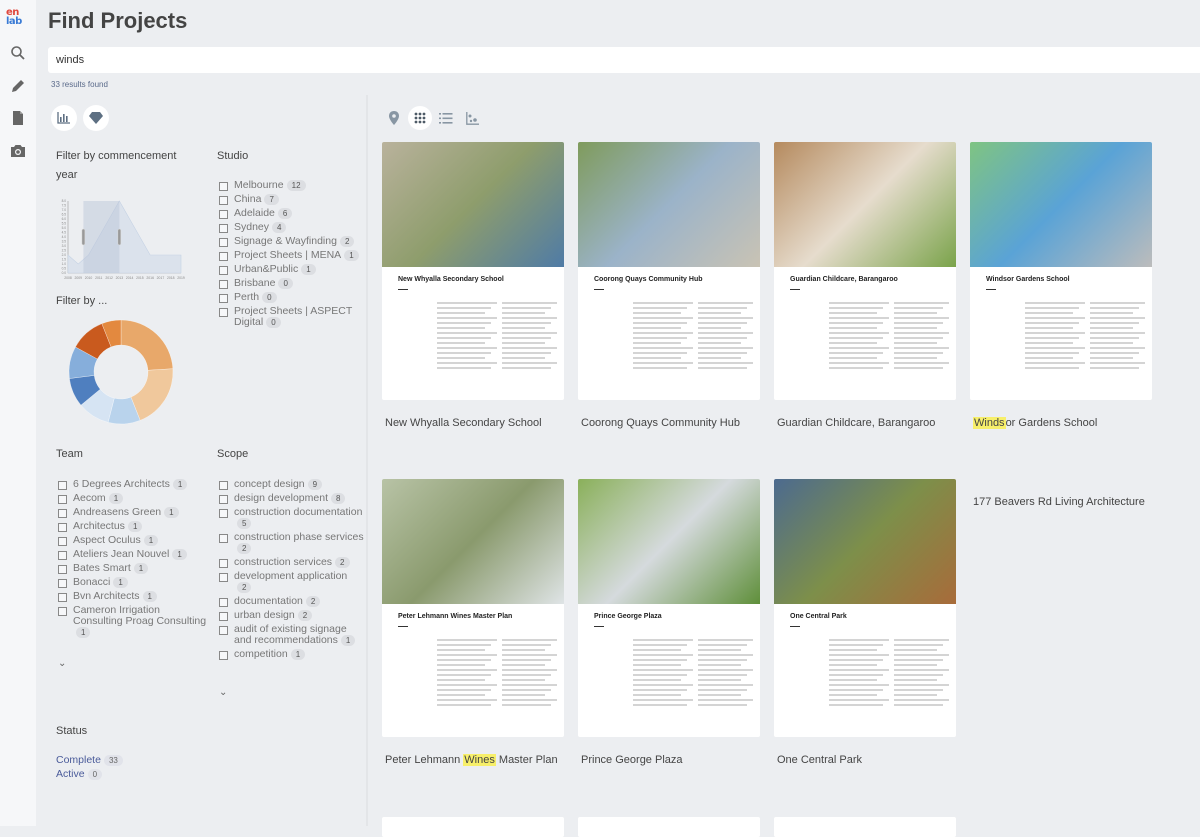 The image size is (1200, 837). I want to click on scope-show-more-icon: ⌄, so click(223, 692).